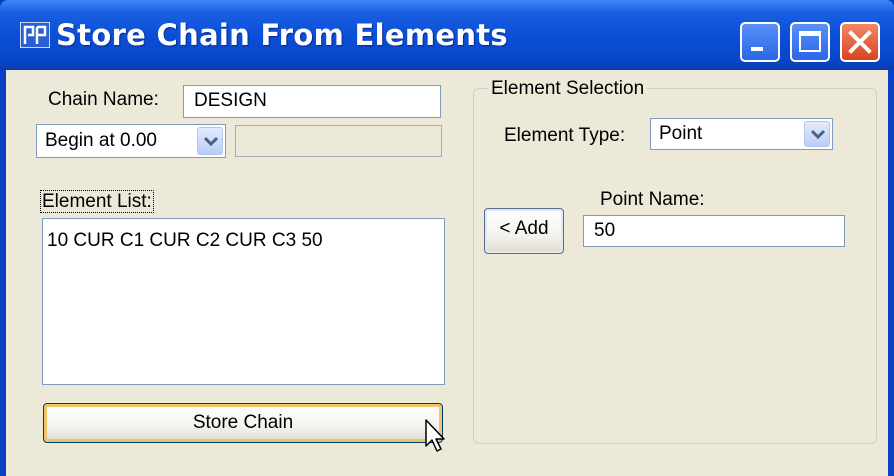 The width and height of the screenshot is (894, 476). I want to click on title-bar: Store Chain From Elements, so click(447, 35).